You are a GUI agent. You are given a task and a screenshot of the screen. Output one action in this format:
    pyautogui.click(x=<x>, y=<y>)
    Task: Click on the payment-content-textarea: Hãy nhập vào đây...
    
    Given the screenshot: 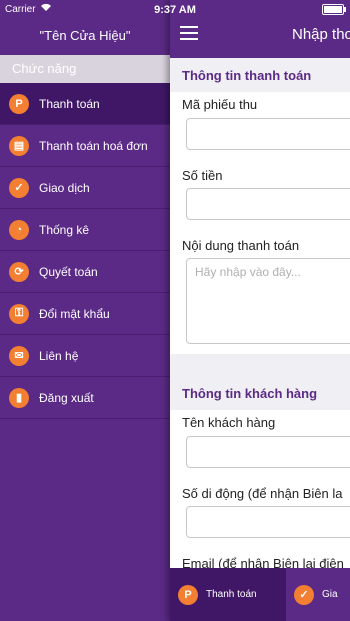 What is the action you would take?
    pyautogui.click(x=268, y=301)
    